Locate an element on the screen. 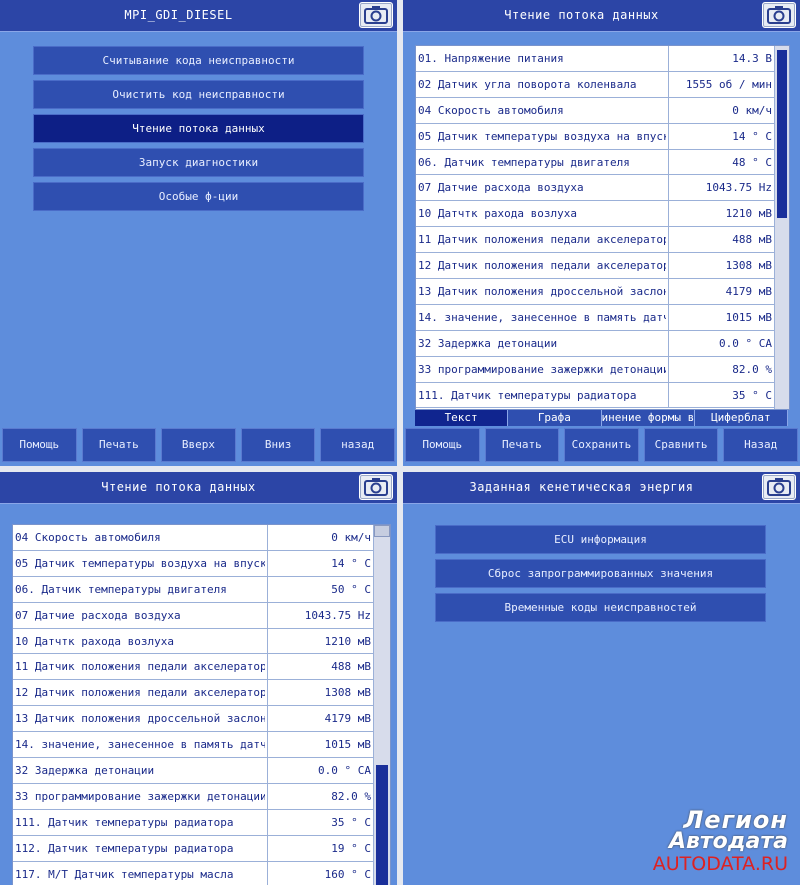 The image size is (800, 885). down-button: Вниз is located at coordinates (278, 445).